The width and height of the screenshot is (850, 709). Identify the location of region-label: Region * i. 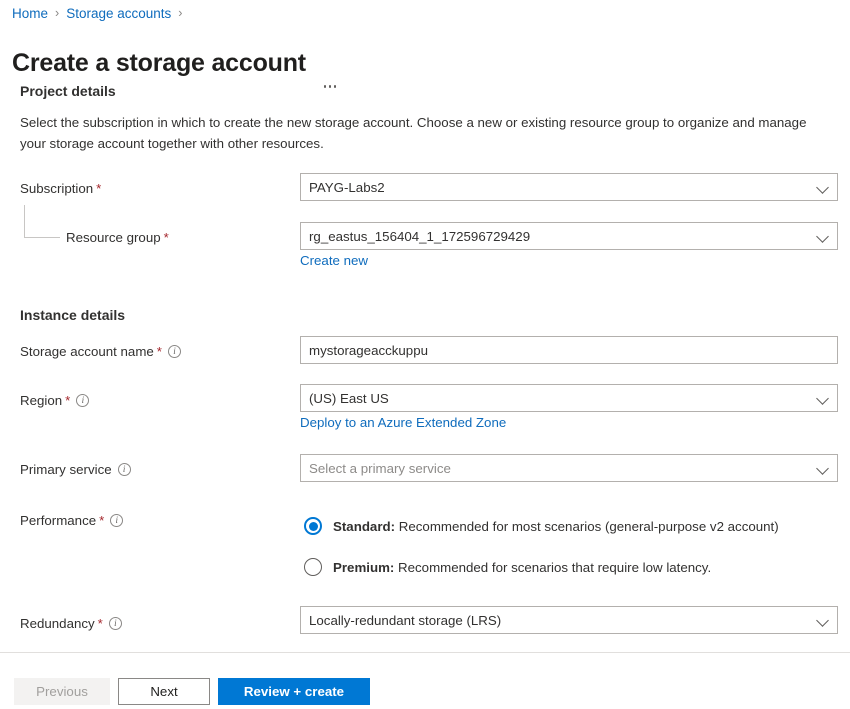
(55, 400).